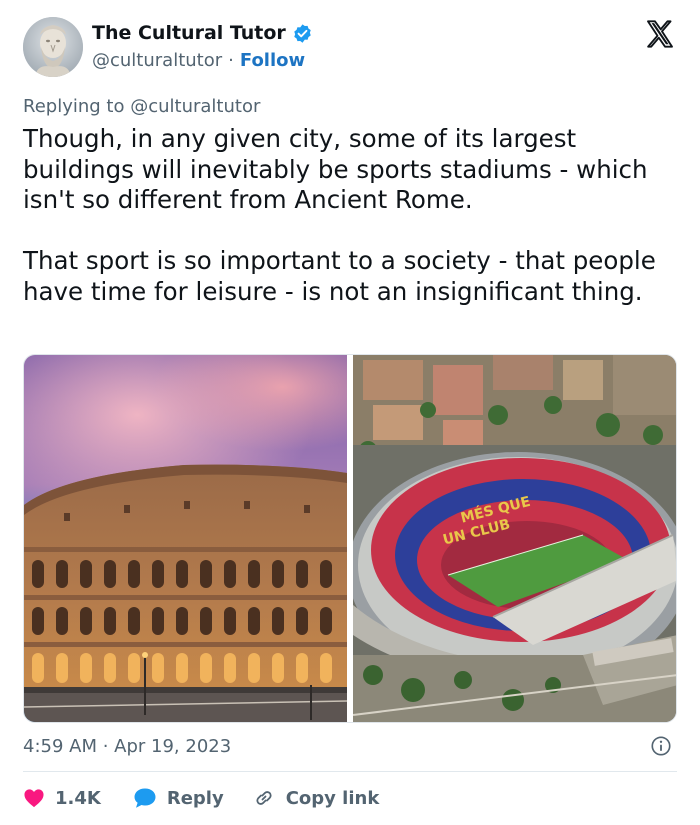 This screenshot has height=825, width=700. Describe the element at coordinates (78, 798) in the screenshot. I see `like-count: 1.4K` at that location.